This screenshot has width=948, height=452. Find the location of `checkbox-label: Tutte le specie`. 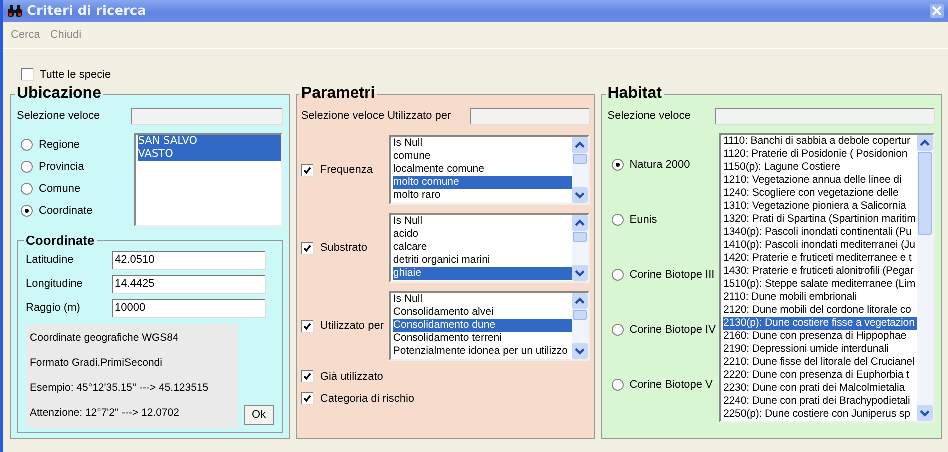

checkbox-label: Tutte le specie is located at coordinates (76, 74).